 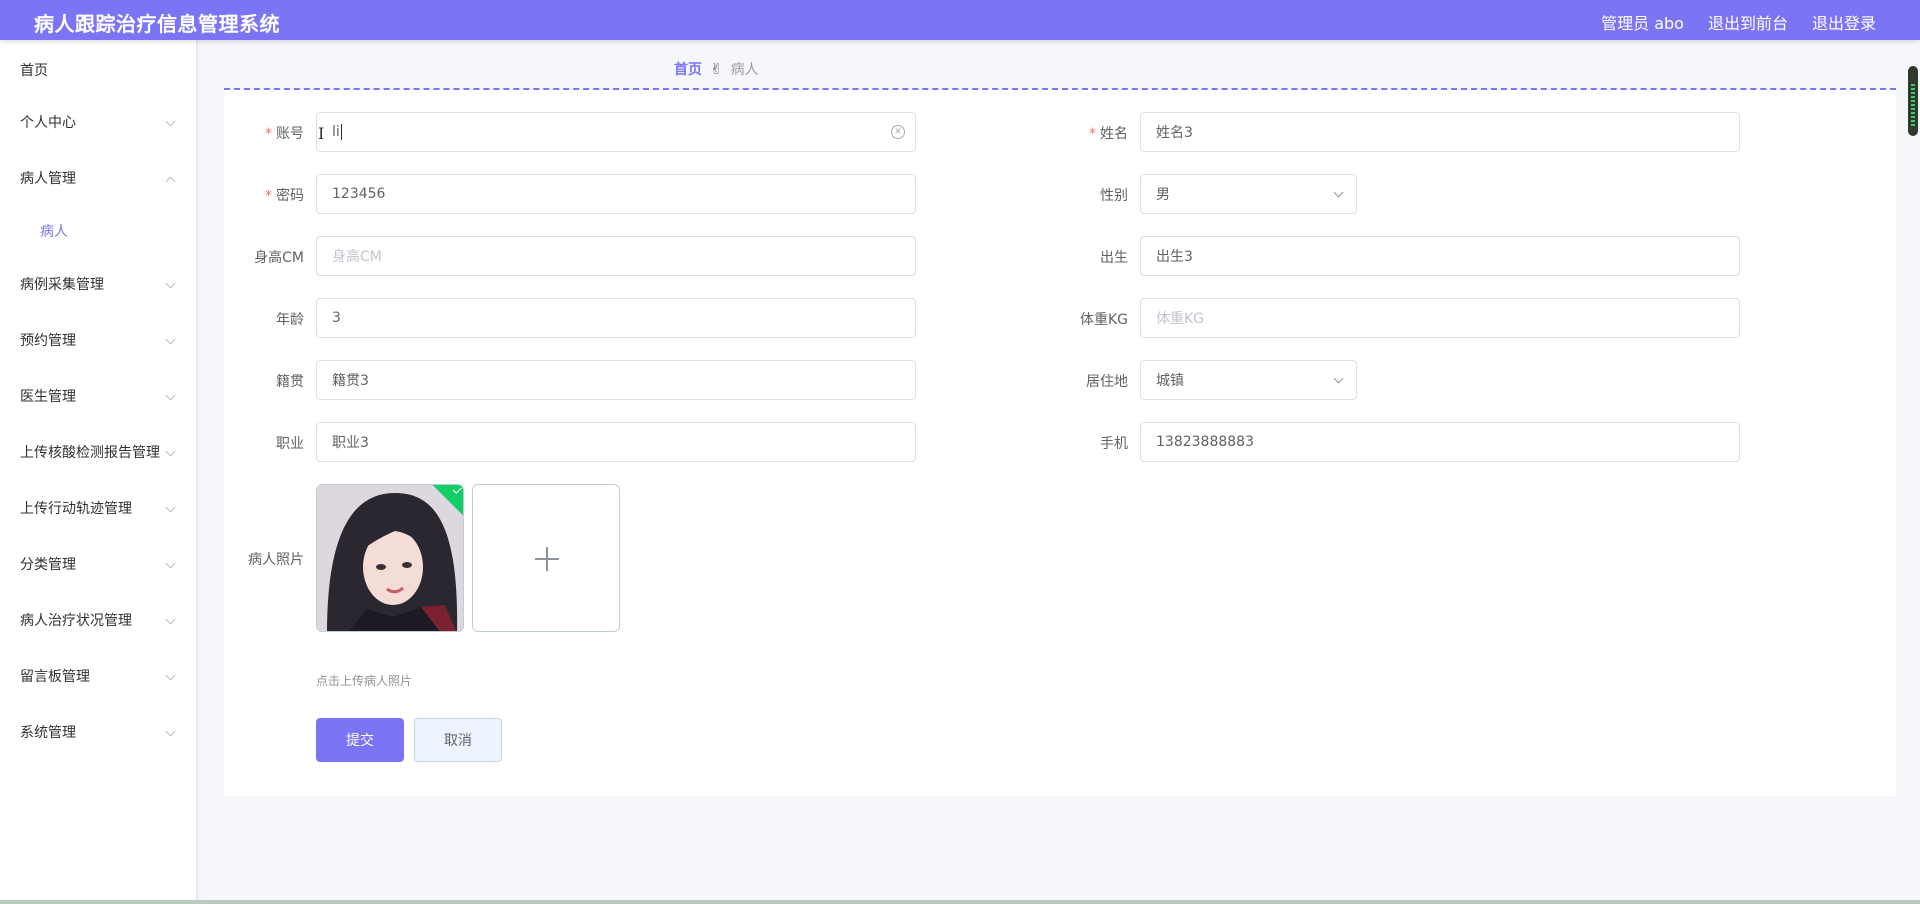 I want to click on sidebar-item-personal-center: 个人中心, so click(x=98, y=122).